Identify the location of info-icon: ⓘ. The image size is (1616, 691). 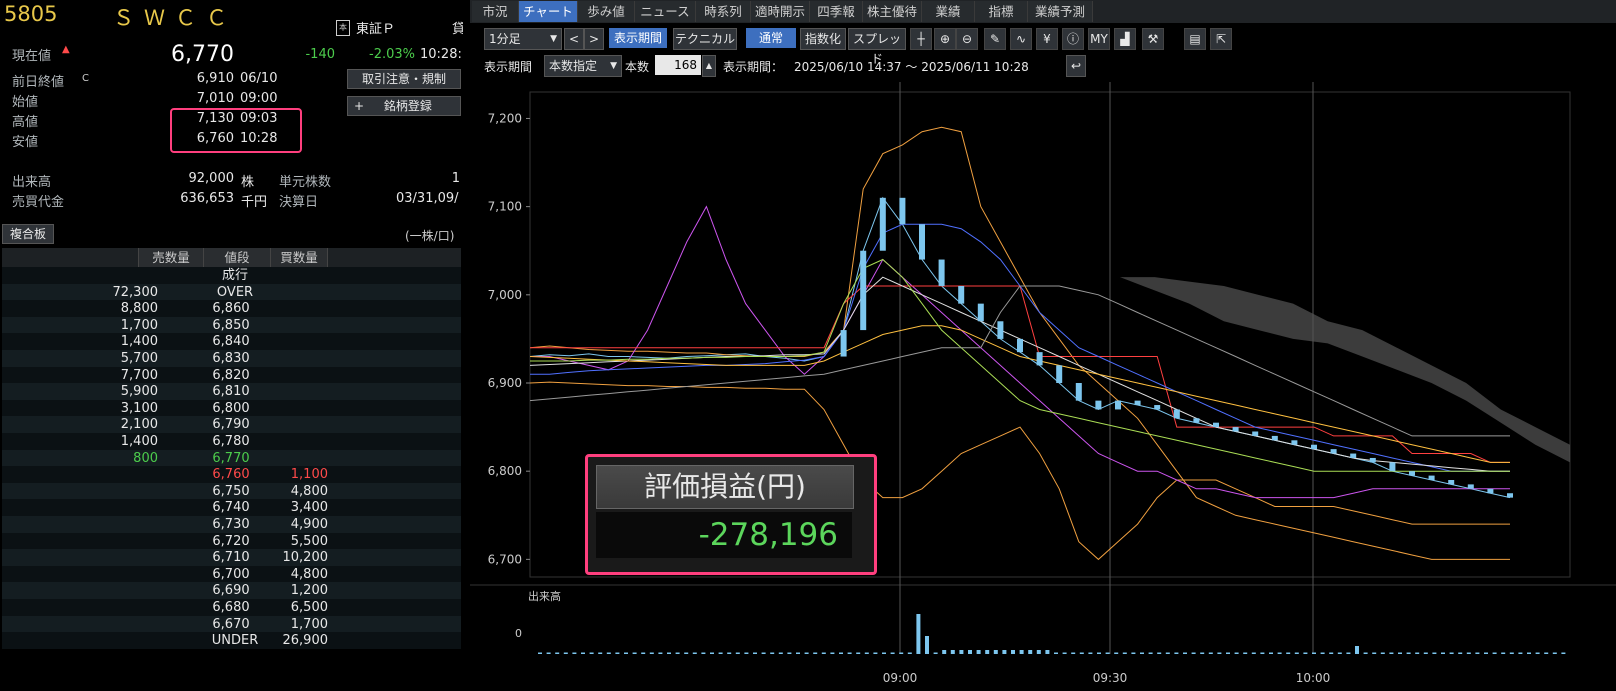
(1073, 39).